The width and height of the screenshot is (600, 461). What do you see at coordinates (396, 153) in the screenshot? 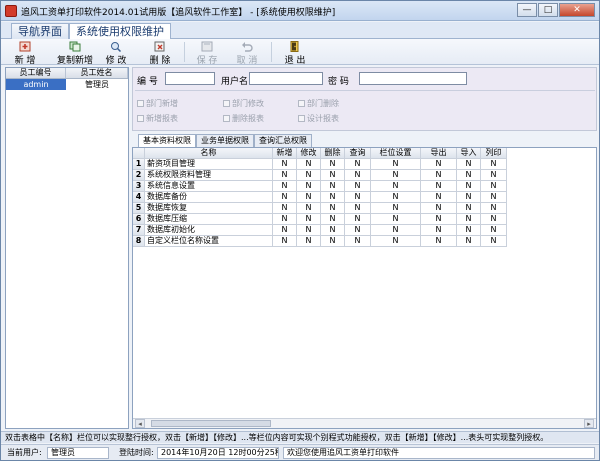
I see `grid-column-header: 栏位设置` at bounding box center [396, 153].